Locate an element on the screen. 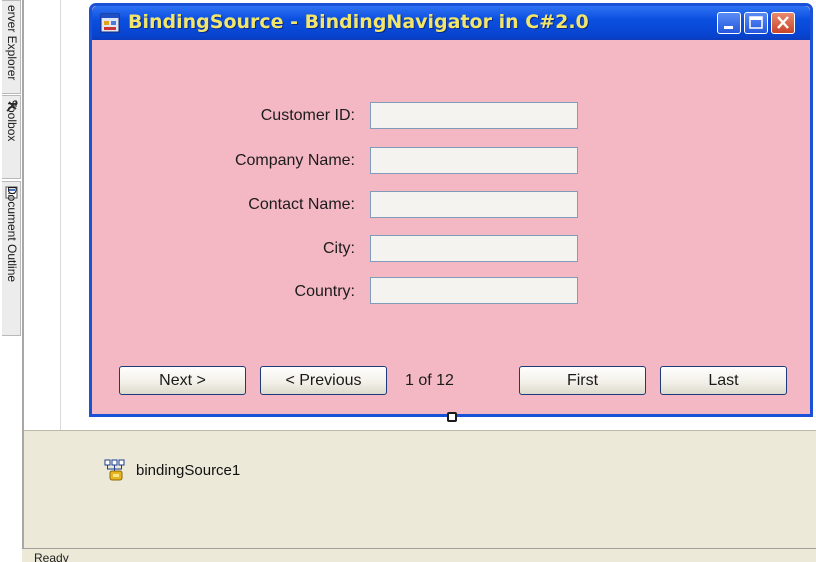 This screenshot has height=562, width=816. maximize-button is located at coordinates (756, 23).